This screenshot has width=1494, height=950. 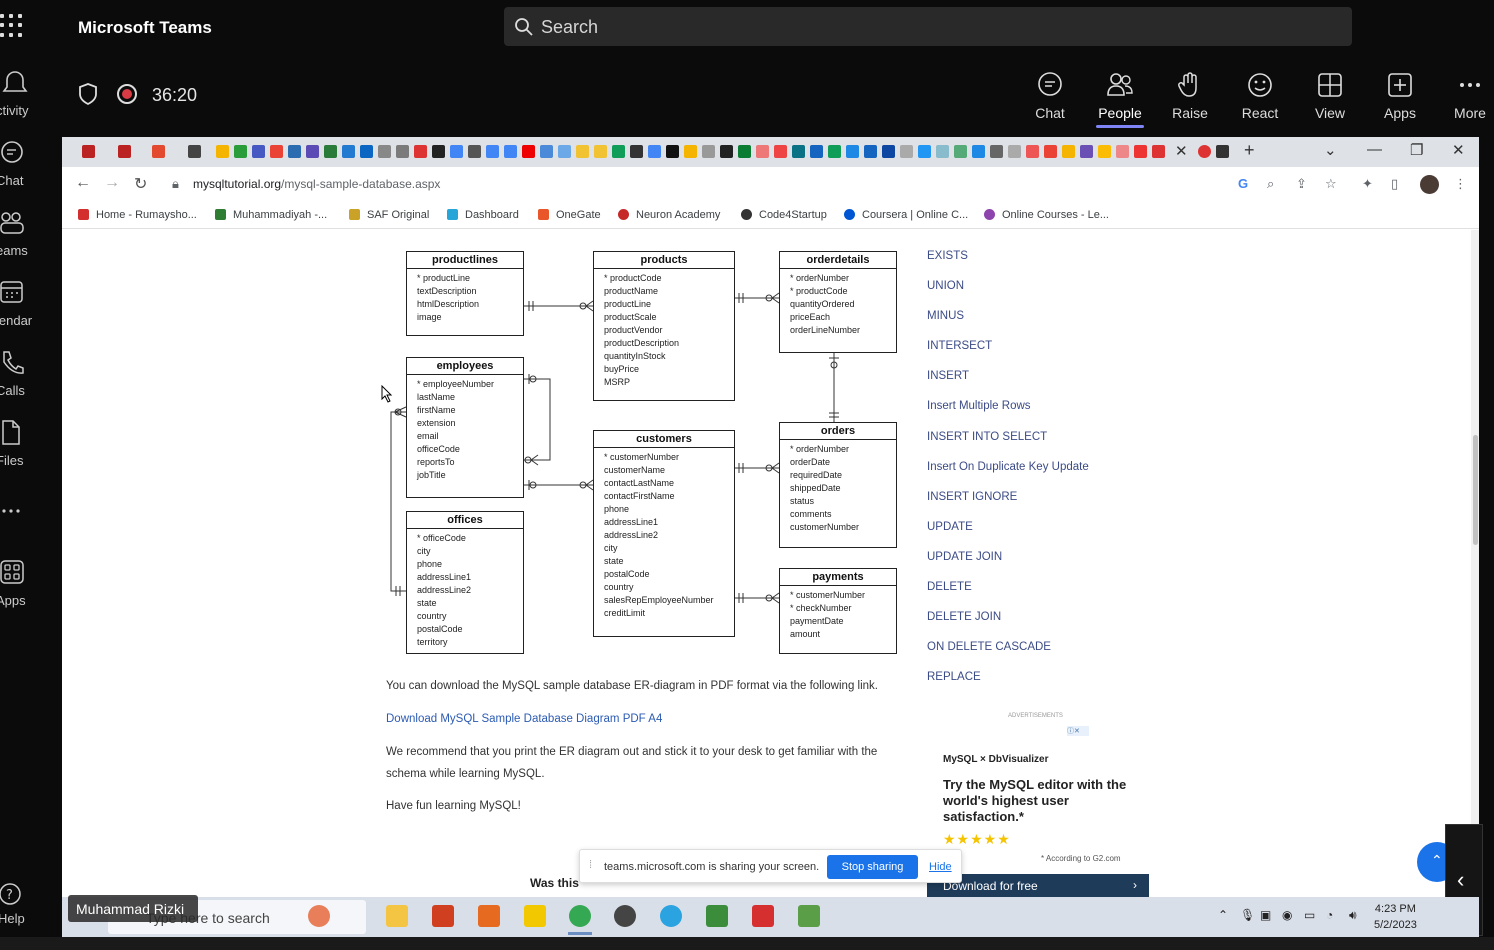 I want to click on sidebar-link: DELETE JOIN, so click(x=1008, y=626).